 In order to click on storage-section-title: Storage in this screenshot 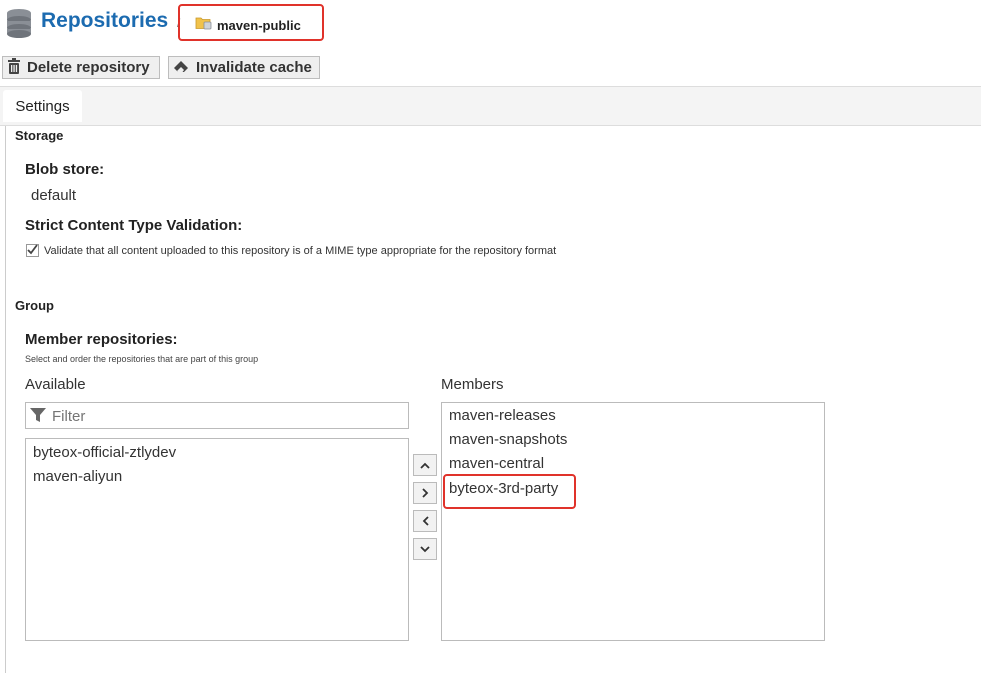, I will do `click(39, 135)`.